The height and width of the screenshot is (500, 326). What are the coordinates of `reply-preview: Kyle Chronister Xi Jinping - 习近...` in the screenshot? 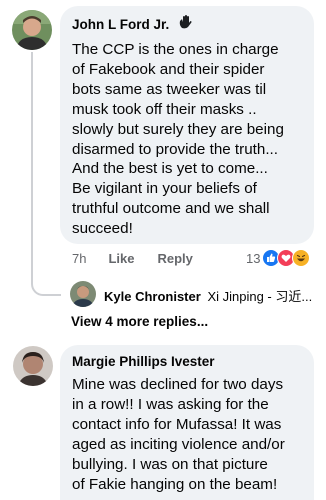 It's located at (210, 295).